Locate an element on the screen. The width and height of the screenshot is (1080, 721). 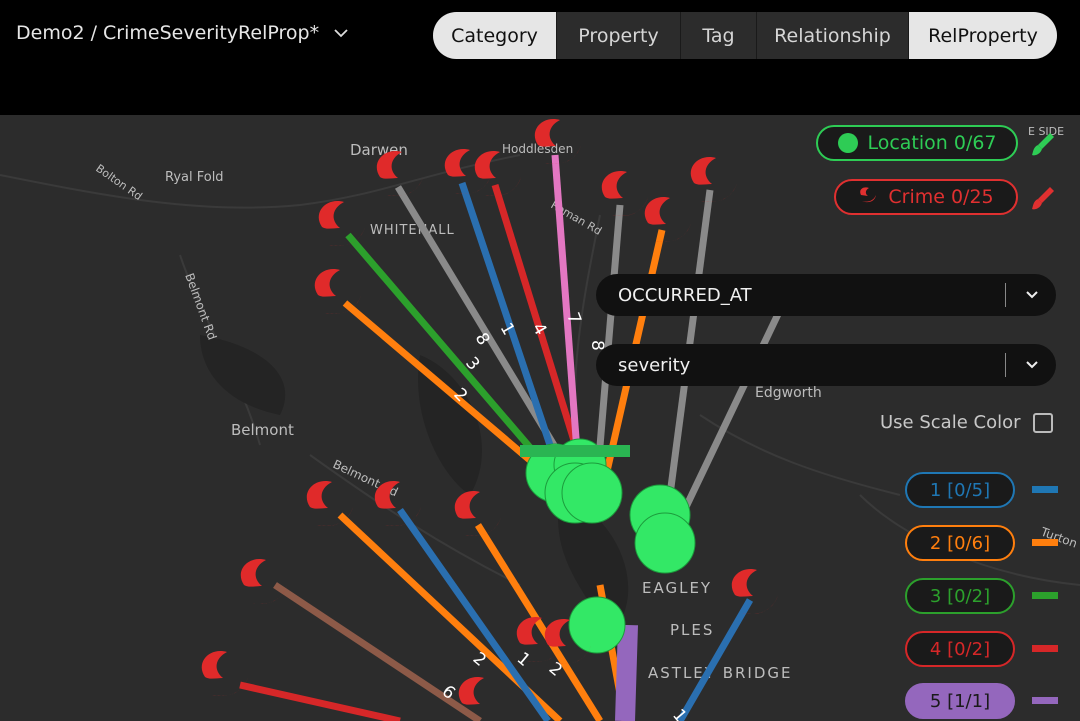
tab-property: Property is located at coordinates (619, 35).